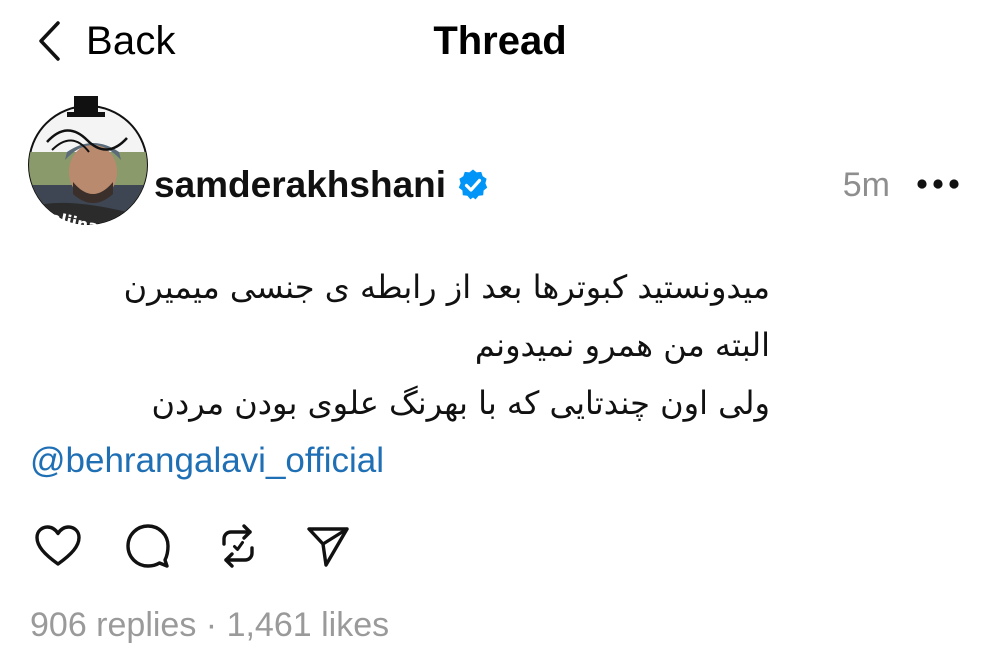 This screenshot has height=655, width=1000. What do you see at coordinates (88, 159) in the screenshot?
I see `avatar: Aalijna` at bounding box center [88, 159].